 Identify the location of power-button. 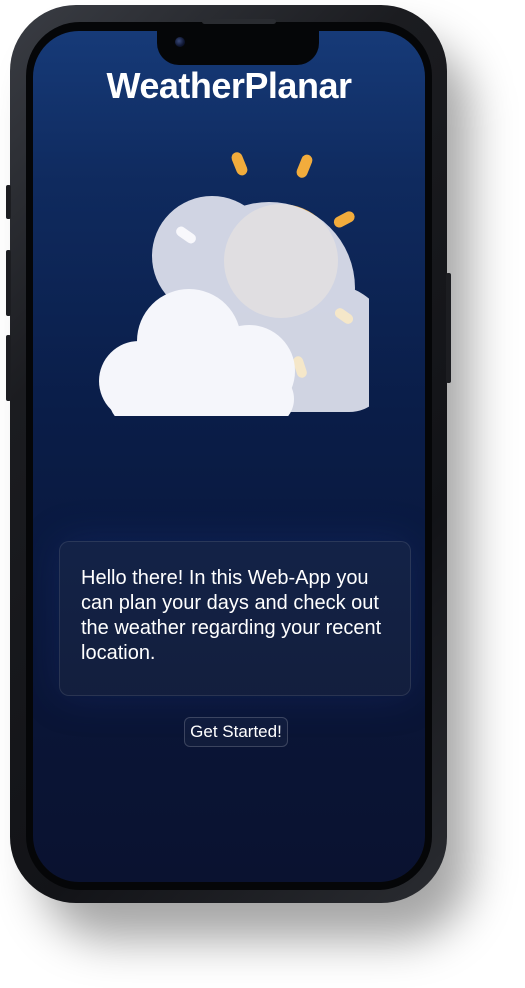
(448, 328).